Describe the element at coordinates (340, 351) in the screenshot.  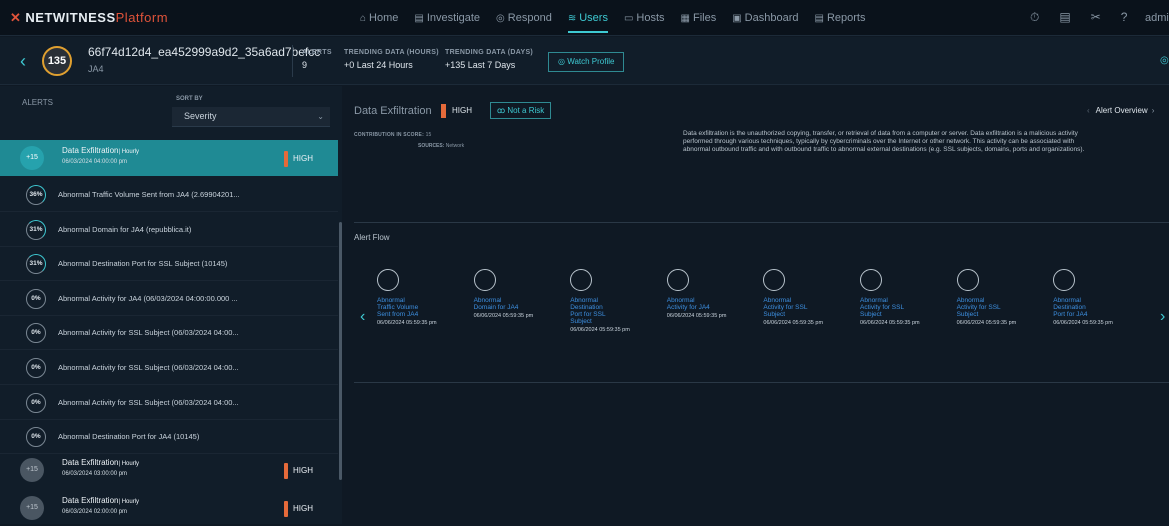
I see `alert-list-scrollbar` at that location.